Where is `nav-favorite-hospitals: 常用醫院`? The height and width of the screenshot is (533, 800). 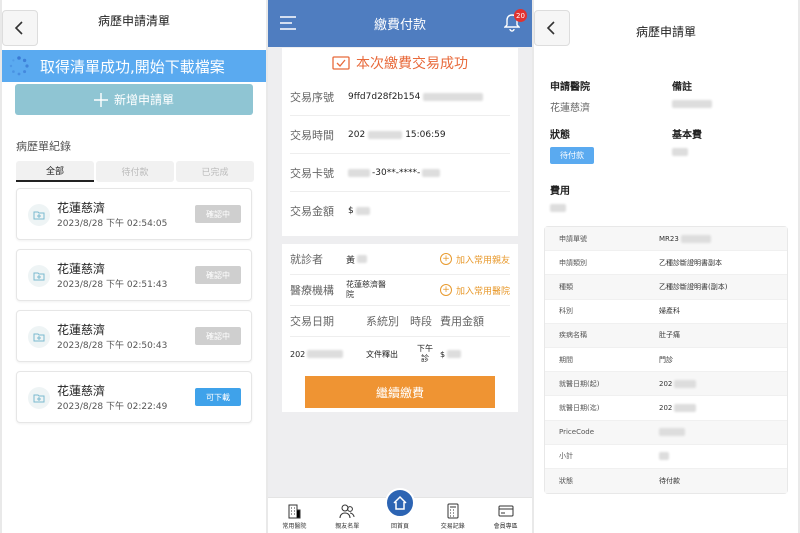 nav-favorite-hospitals: 常用醫院 is located at coordinates (294, 515).